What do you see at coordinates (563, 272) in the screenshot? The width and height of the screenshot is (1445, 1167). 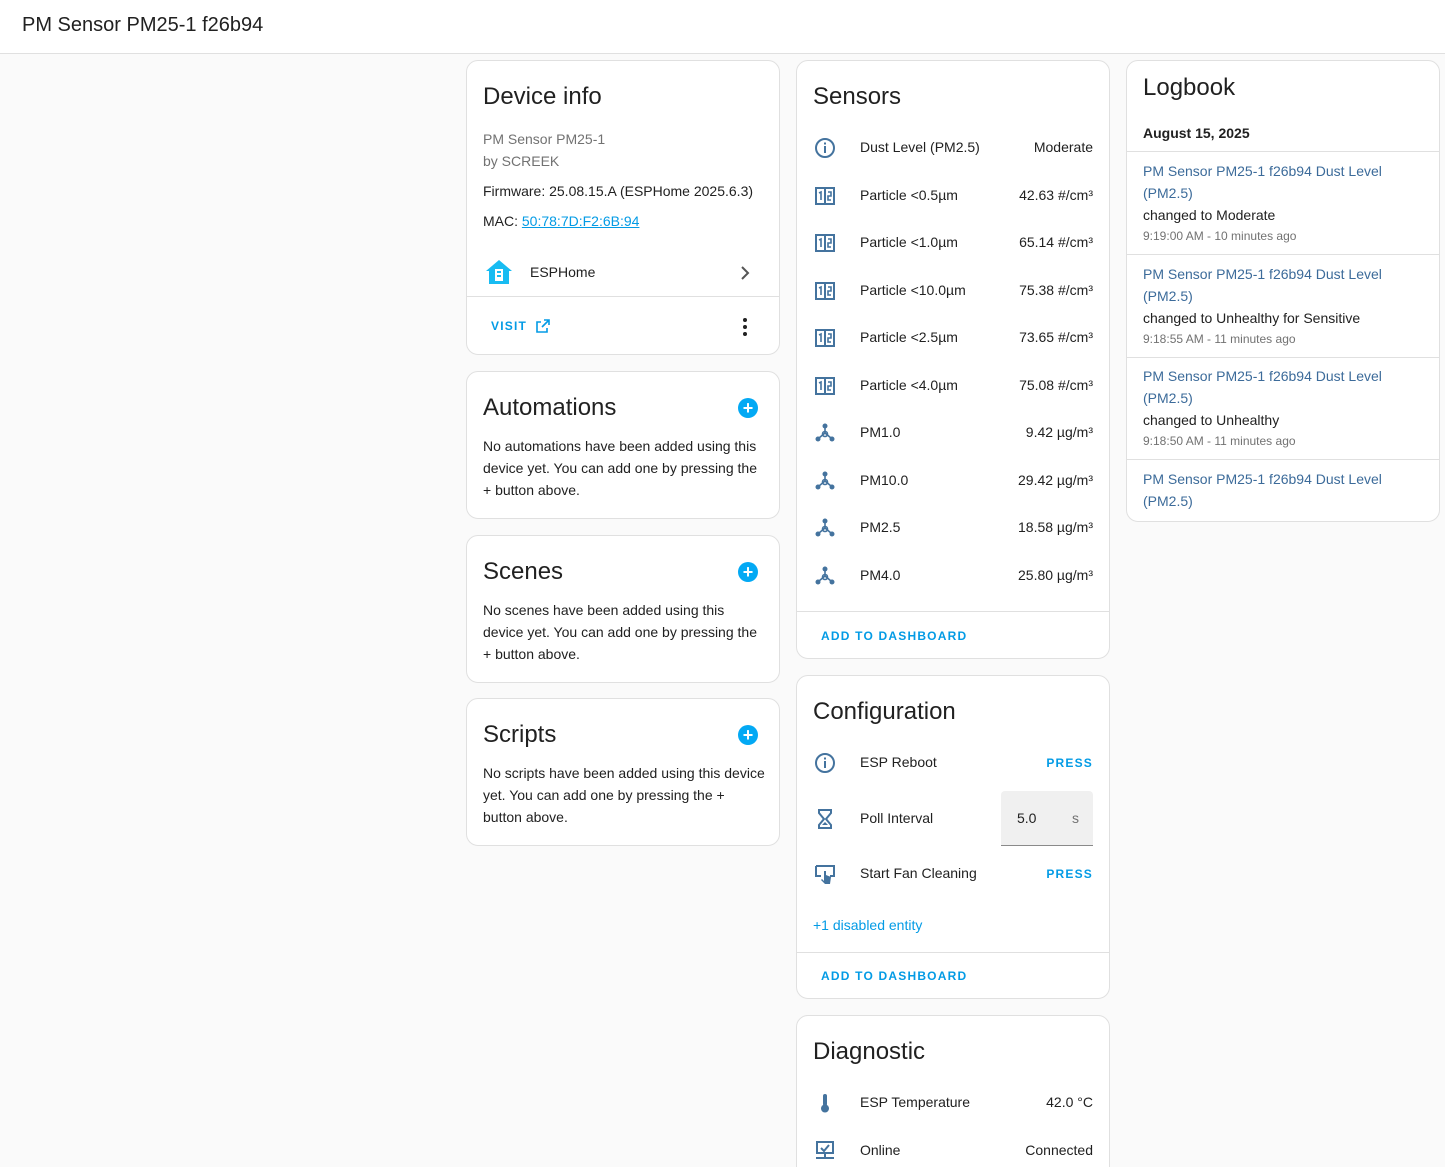 I see `integration-label: ESPHome` at bounding box center [563, 272].